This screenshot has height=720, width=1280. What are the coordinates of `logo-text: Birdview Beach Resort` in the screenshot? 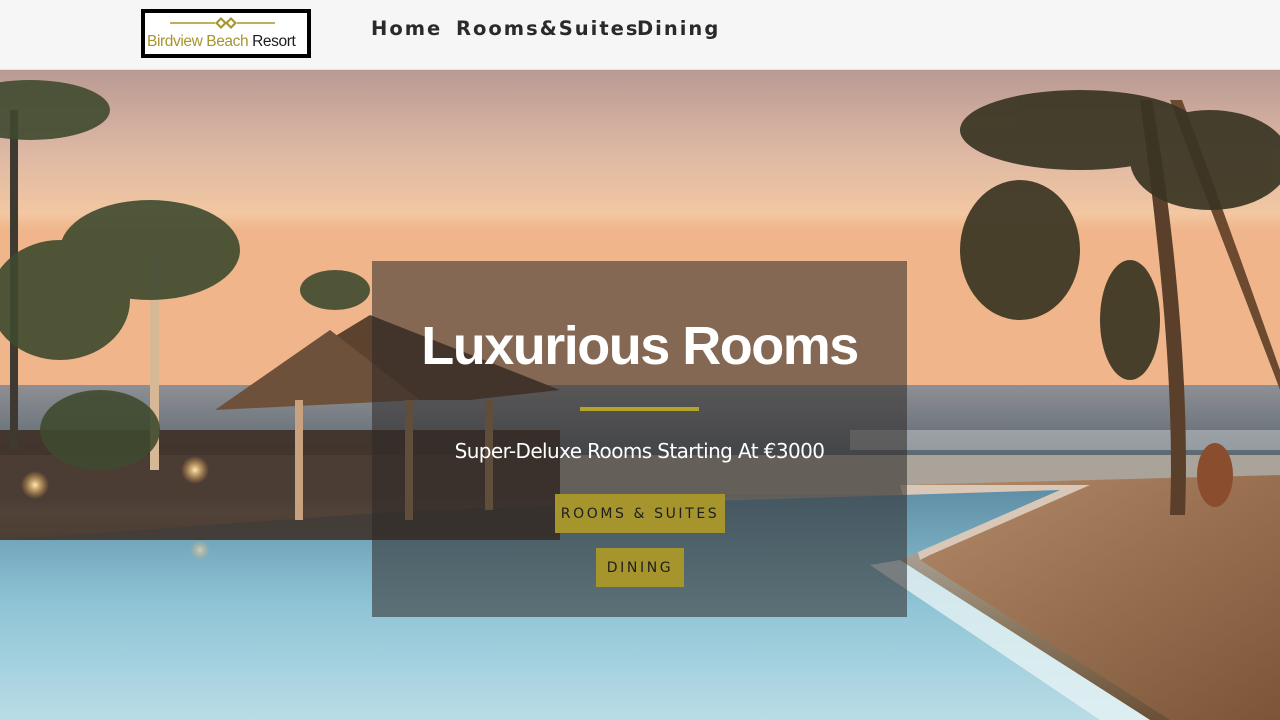 It's located at (221, 41).